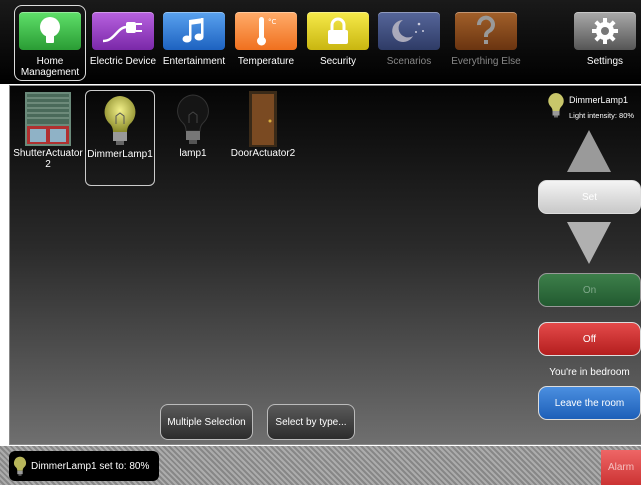  What do you see at coordinates (486, 31) in the screenshot?
I see `question-mark-icon` at bounding box center [486, 31].